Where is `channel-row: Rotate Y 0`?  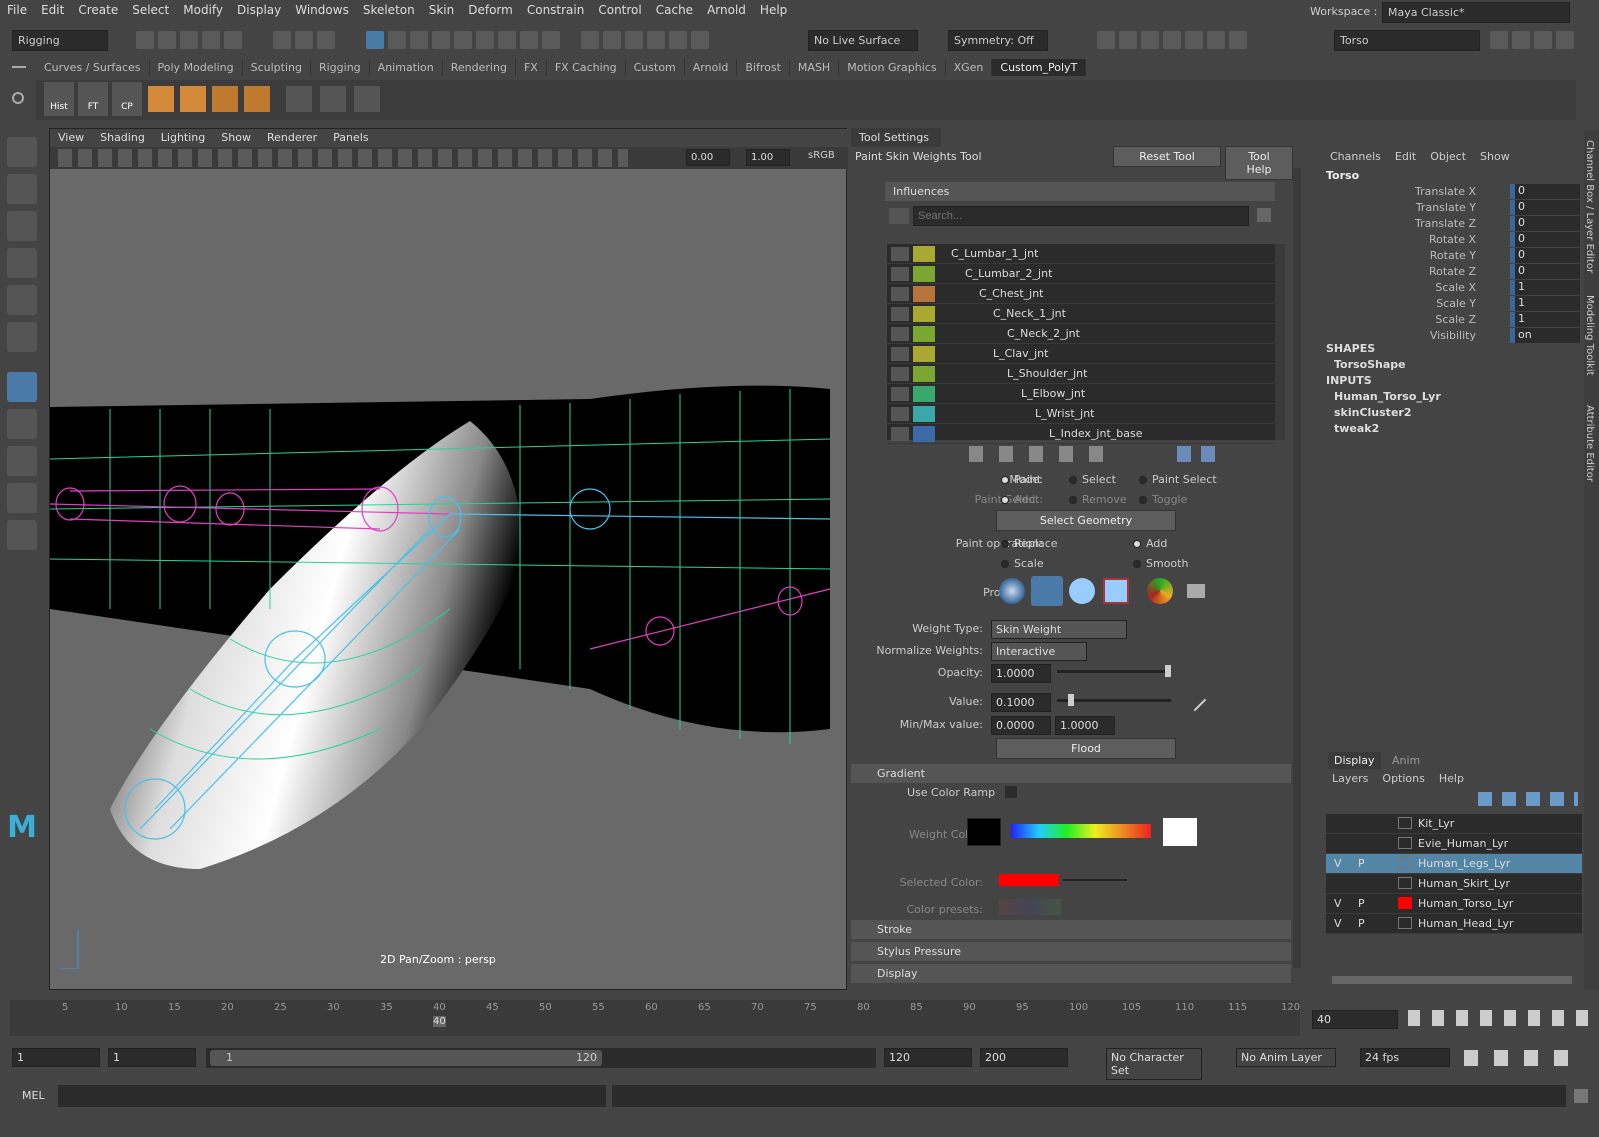
channel-row: Rotate Y 0 is located at coordinates (1453, 256).